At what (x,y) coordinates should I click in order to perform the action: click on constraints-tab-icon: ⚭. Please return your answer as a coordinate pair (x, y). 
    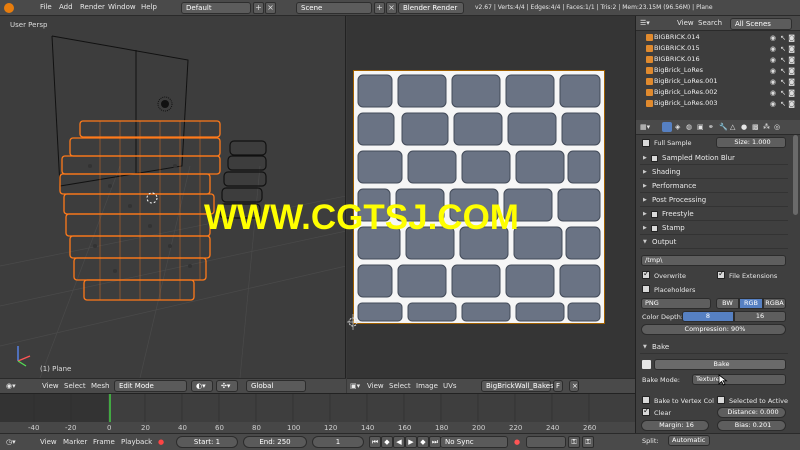
    Looking at the image, I should click on (711, 127).